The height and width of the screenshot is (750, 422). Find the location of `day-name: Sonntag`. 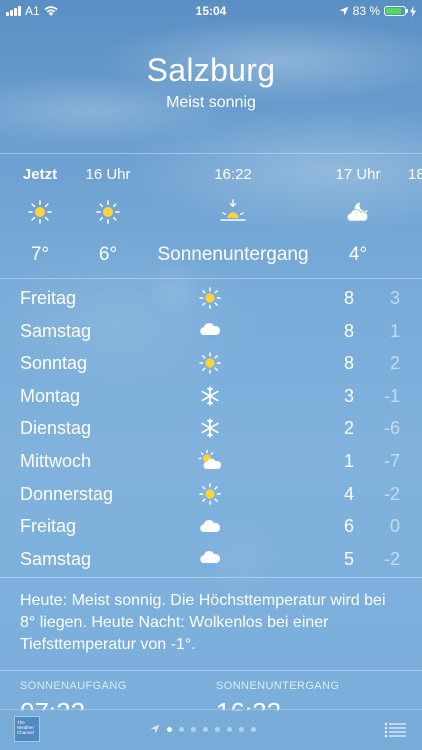

day-name: Sonntag is located at coordinates (54, 363).